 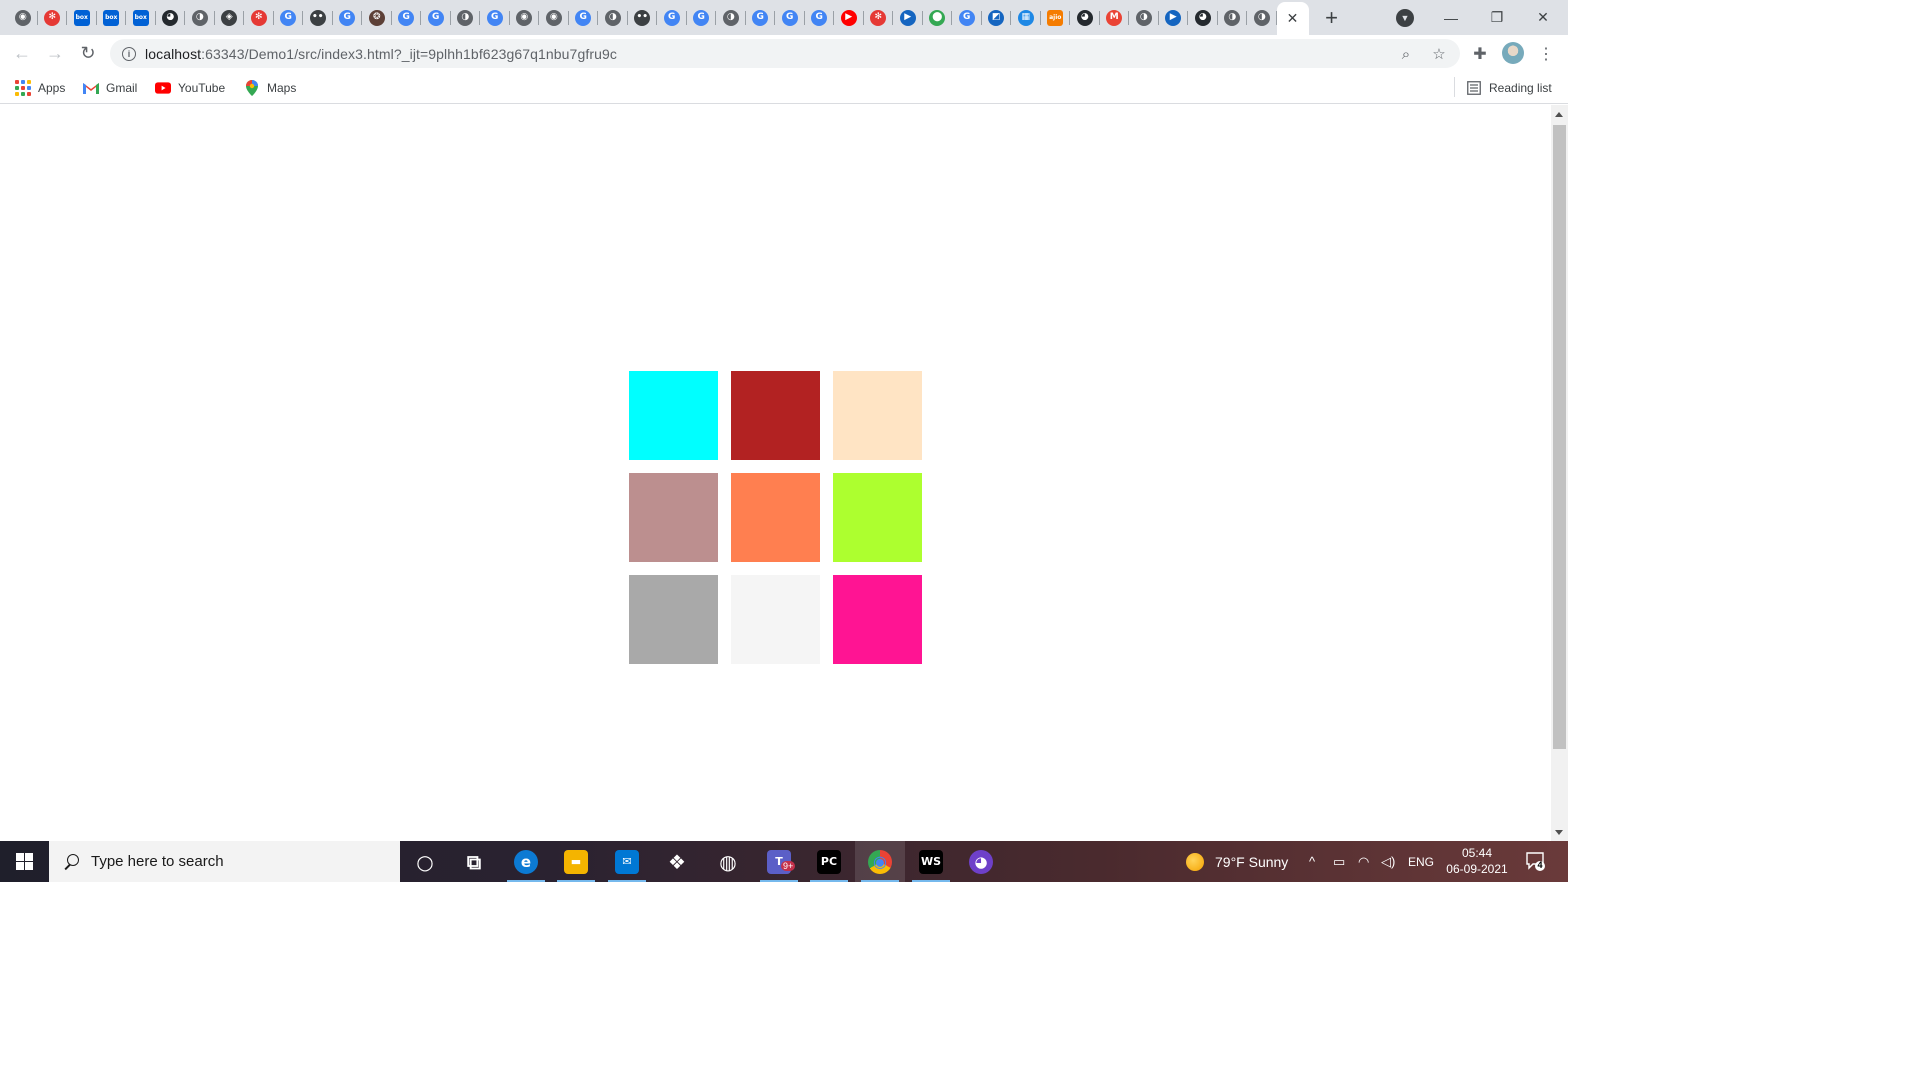 I want to click on reading-list-button: Reading list, so click(x=1509, y=88).